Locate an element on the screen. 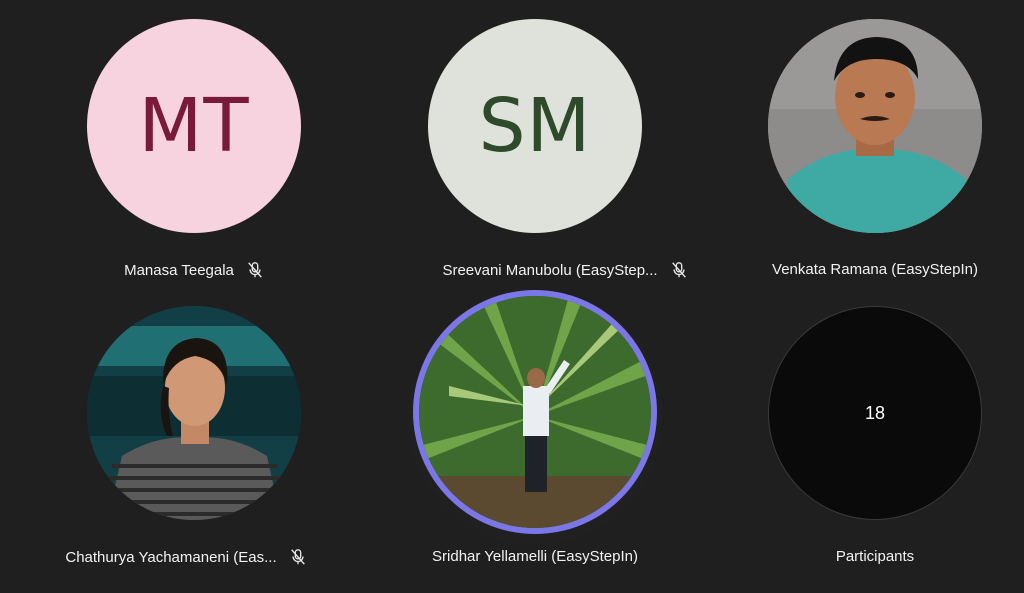  participant-name-row: Venkata Ramana (EasyStepIn) is located at coordinates (864, 269).